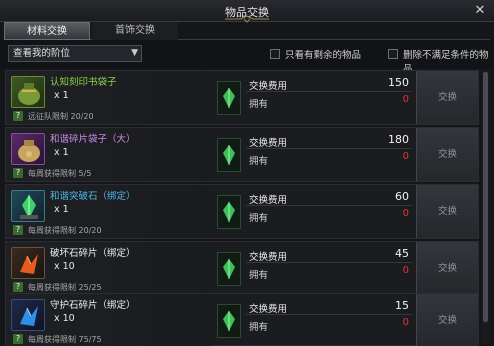 Image resolution: width=494 pixels, height=346 pixels. What do you see at coordinates (65, 339) in the screenshot?
I see `item-limit: 每周获得限制 75/75` at bounding box center [65, 339].